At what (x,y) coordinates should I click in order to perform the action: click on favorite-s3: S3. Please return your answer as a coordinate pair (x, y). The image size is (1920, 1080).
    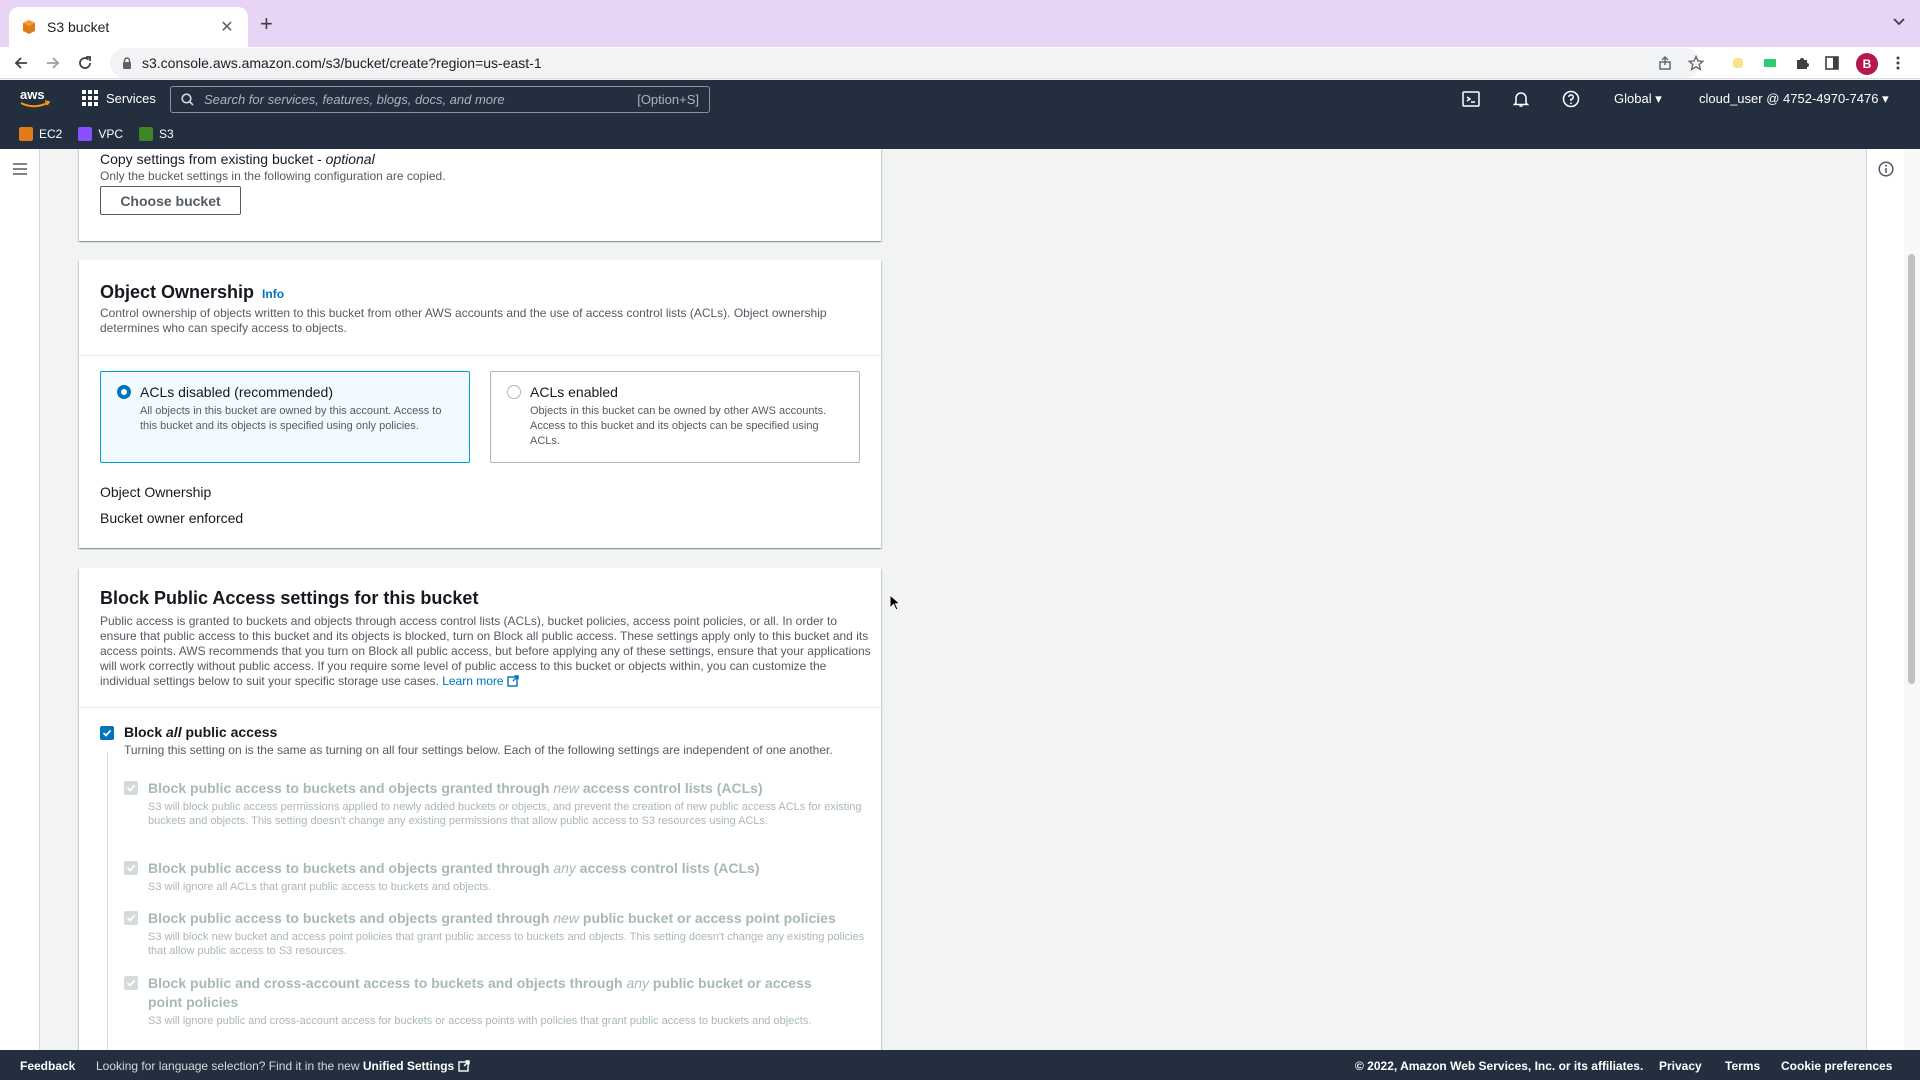
    Looking at the image, I should click on (156, 133).